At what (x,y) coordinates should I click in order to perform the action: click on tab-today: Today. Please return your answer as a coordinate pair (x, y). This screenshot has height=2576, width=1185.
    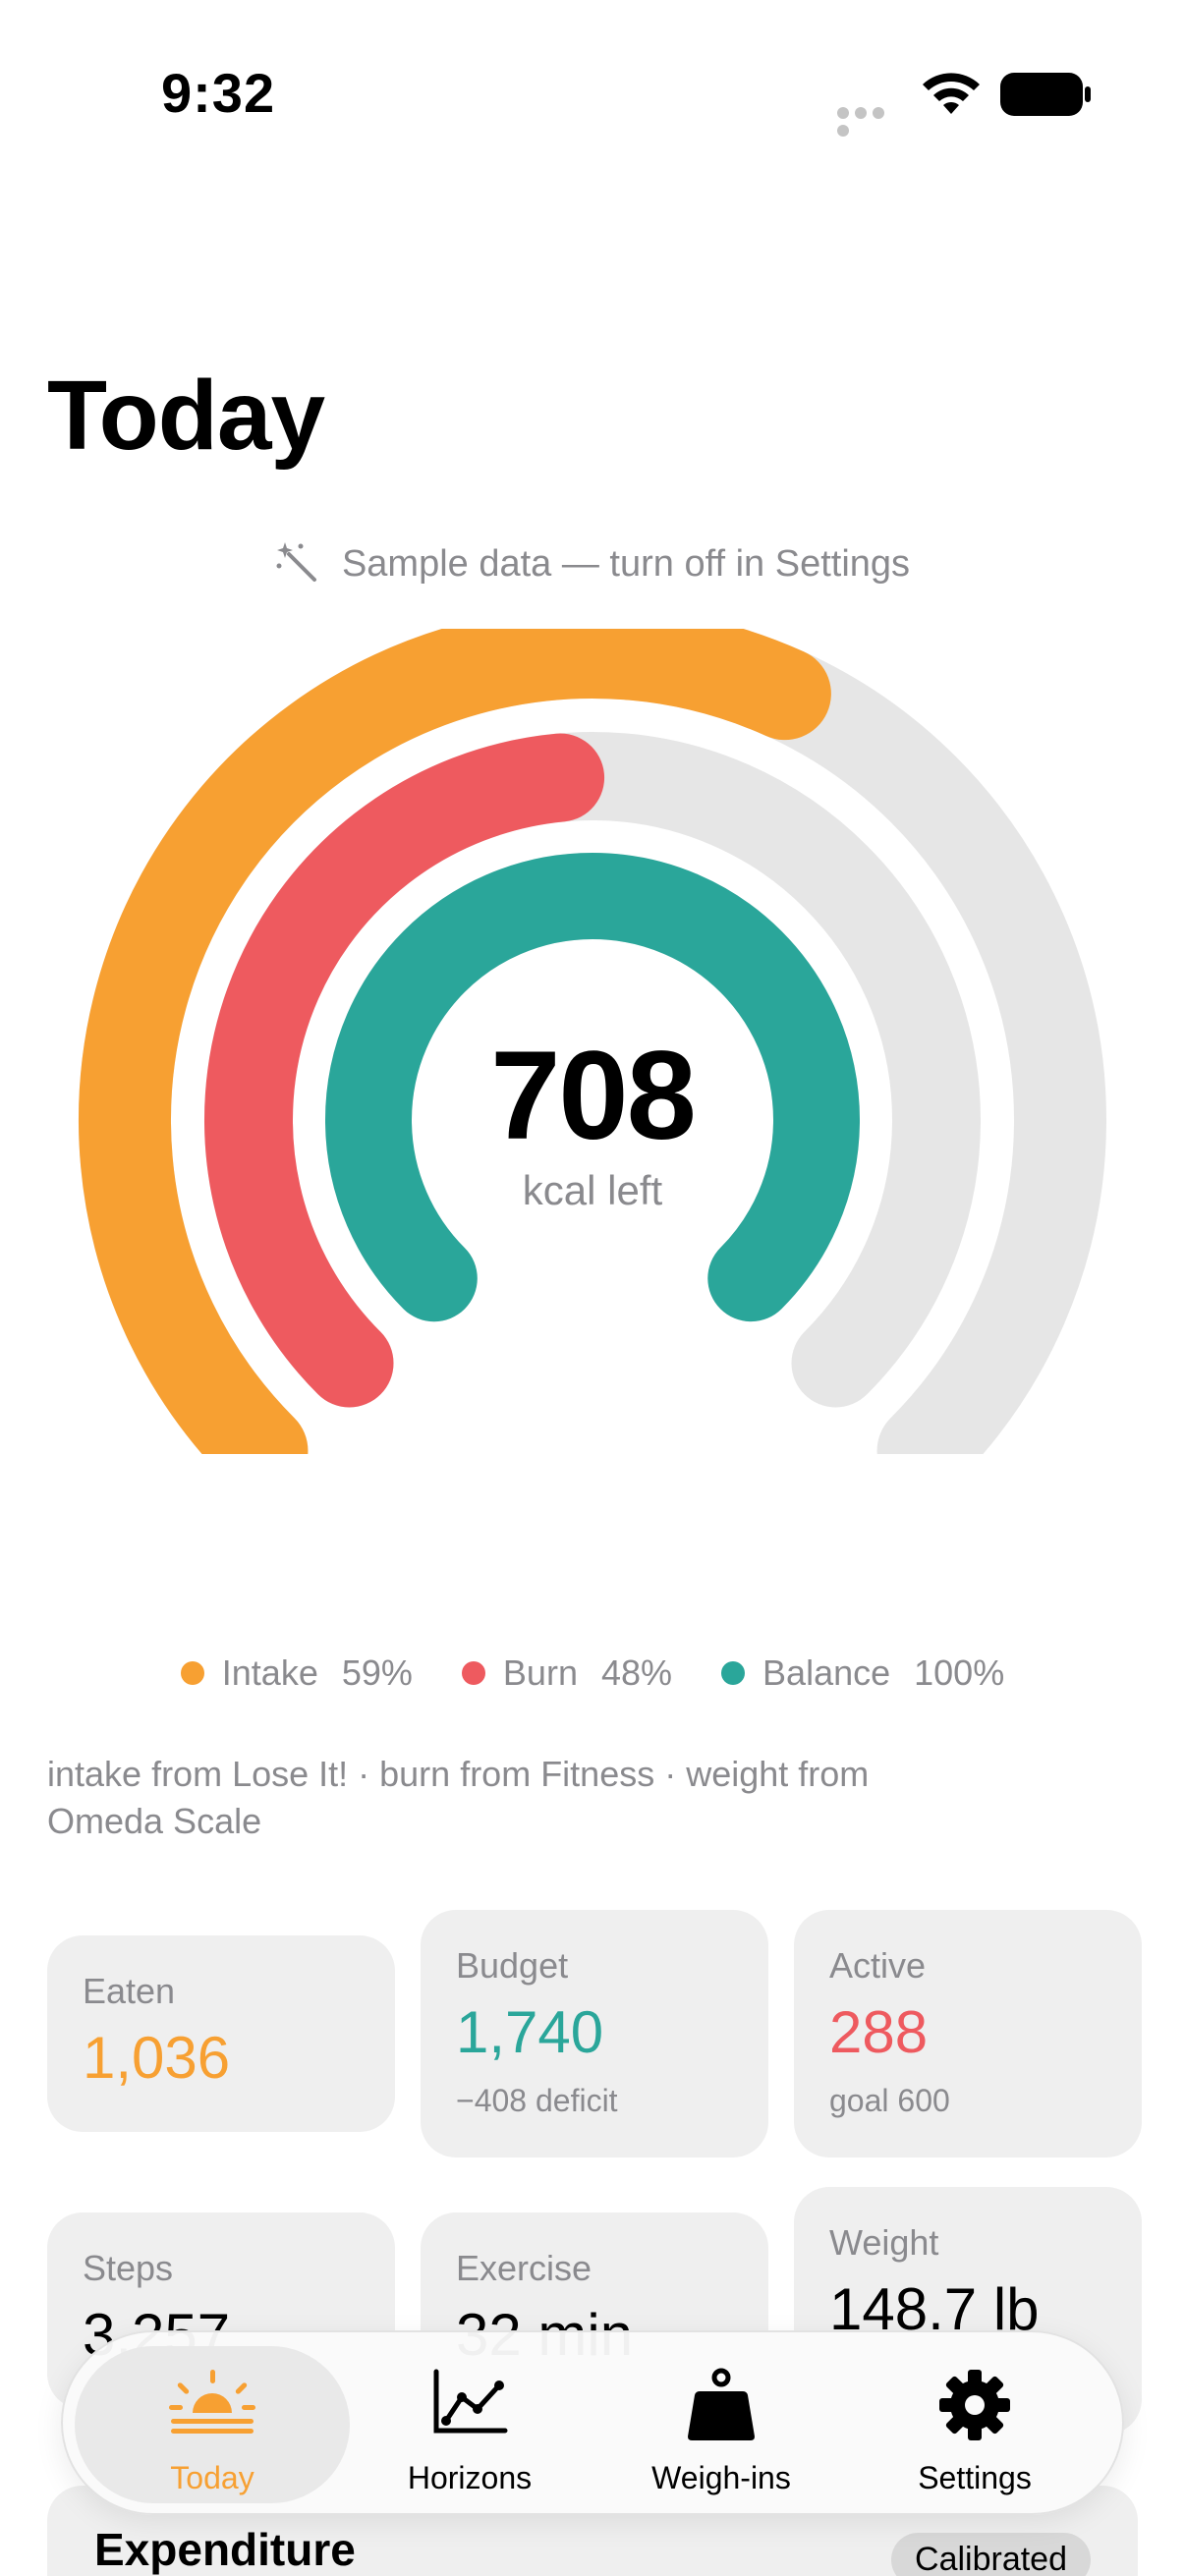
    Looking at the image, I should click on (213, 2424).